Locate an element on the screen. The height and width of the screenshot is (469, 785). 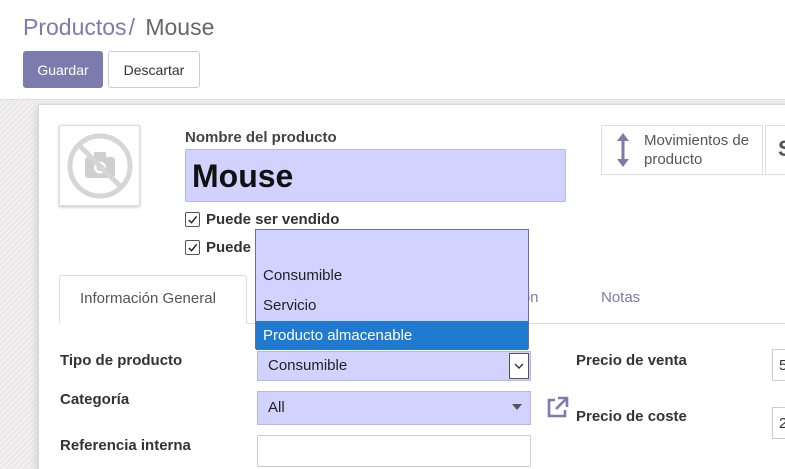
product-type-dropdown: Consumible Servicio Producto almacenable is located at coordinates (392, 289).